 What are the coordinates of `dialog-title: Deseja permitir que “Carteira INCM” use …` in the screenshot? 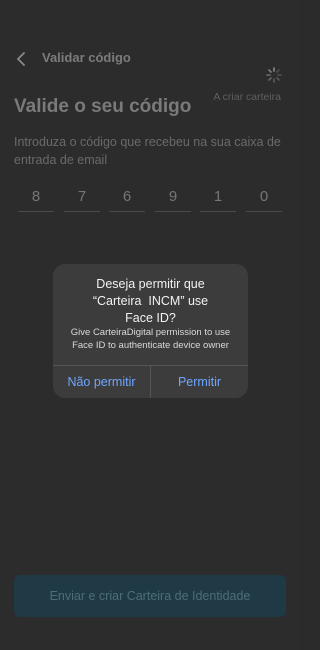 It's located at (150, 301).